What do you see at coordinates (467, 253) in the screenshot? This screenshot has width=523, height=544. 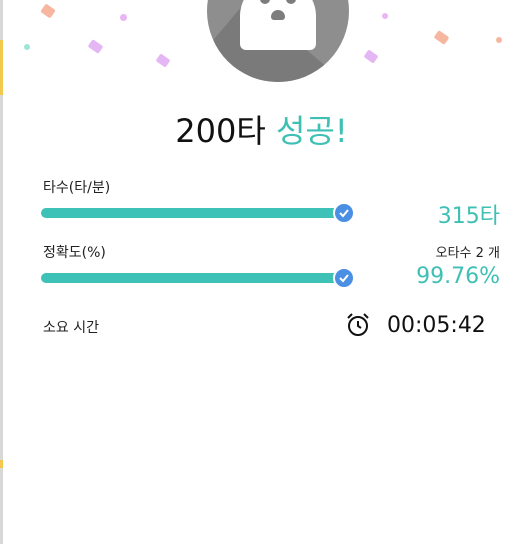 I see `typo-count: 오타수 2 개` at bounding box center [467, 253].